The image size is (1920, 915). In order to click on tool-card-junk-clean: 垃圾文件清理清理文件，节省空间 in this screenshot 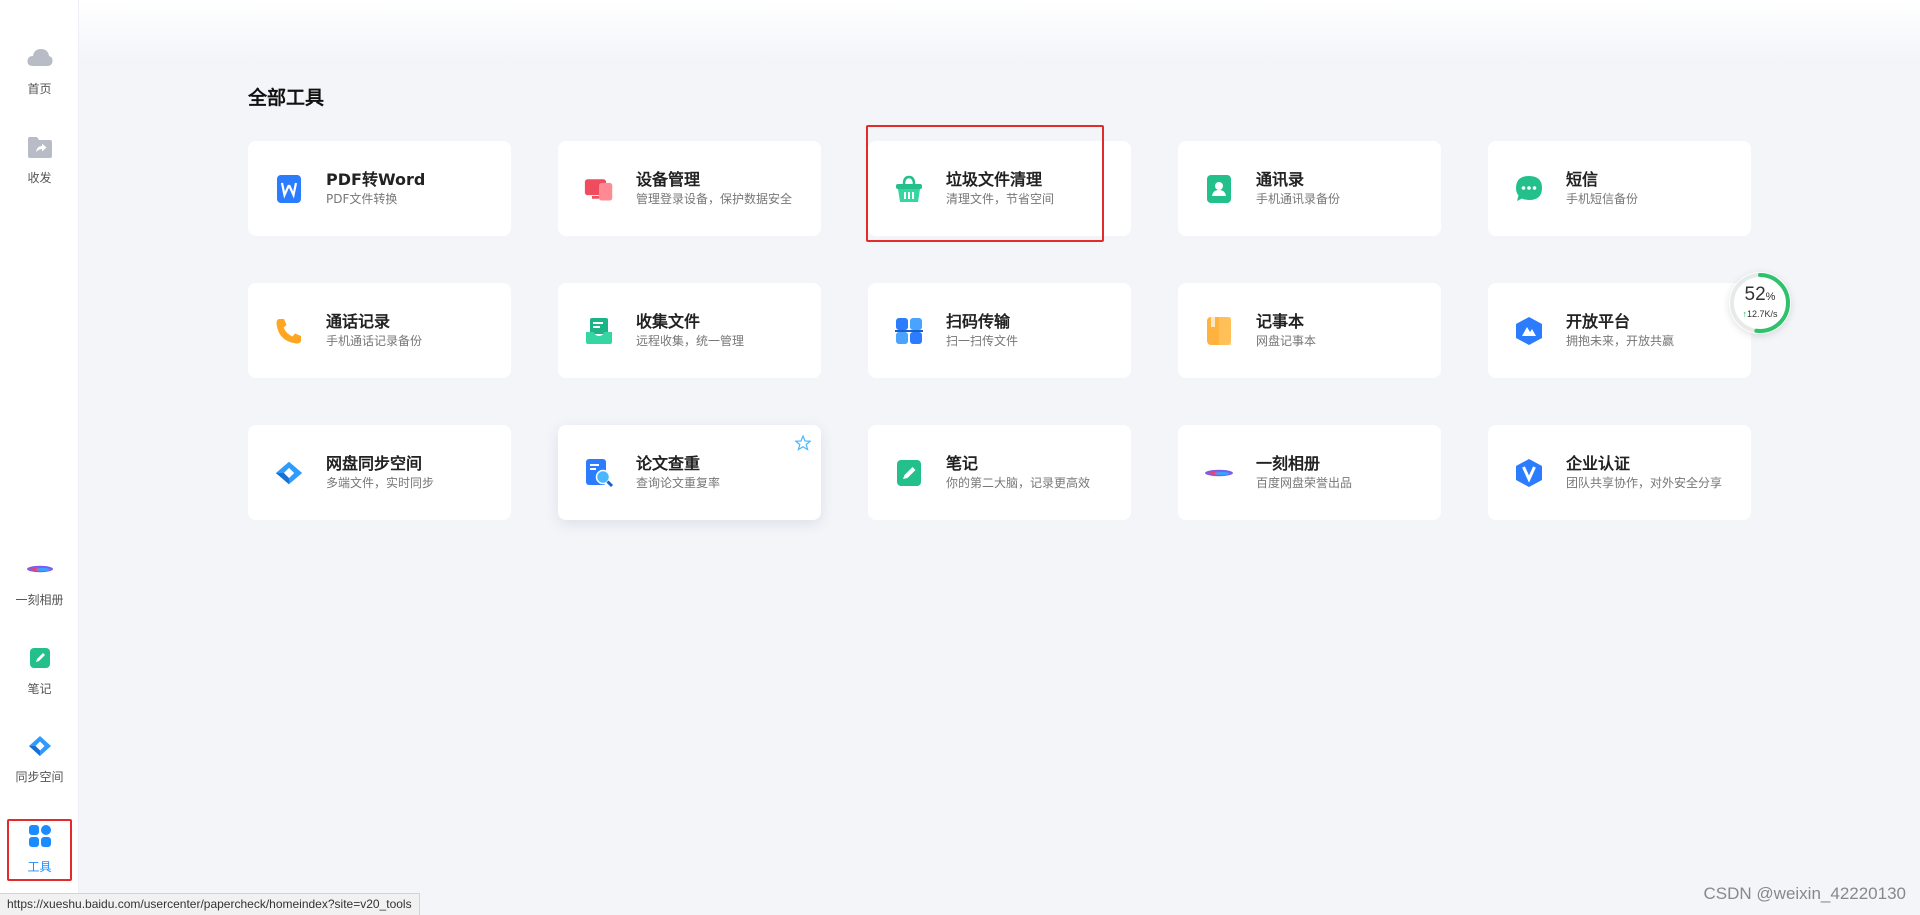, I will do `click(999, 188)`.